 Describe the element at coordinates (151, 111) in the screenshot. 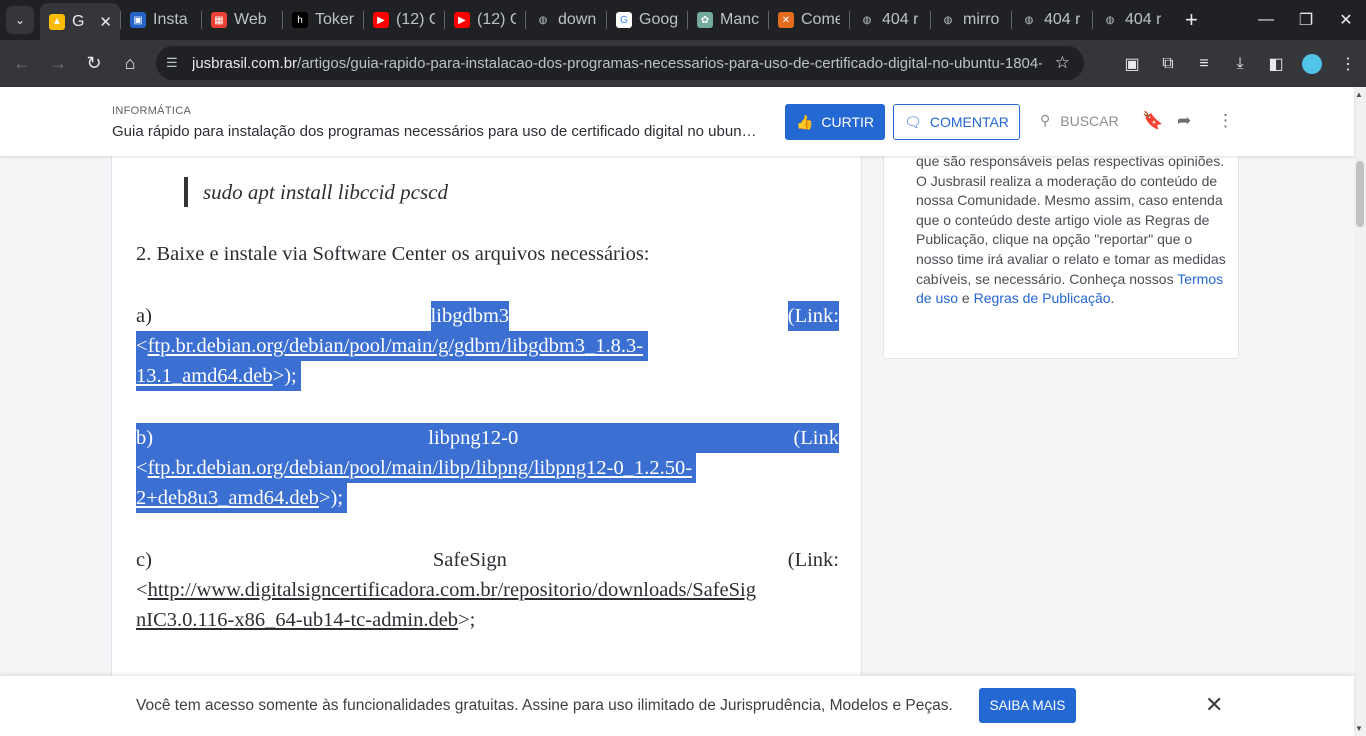

I see `article-category: INFORMÁTICA` at that location.